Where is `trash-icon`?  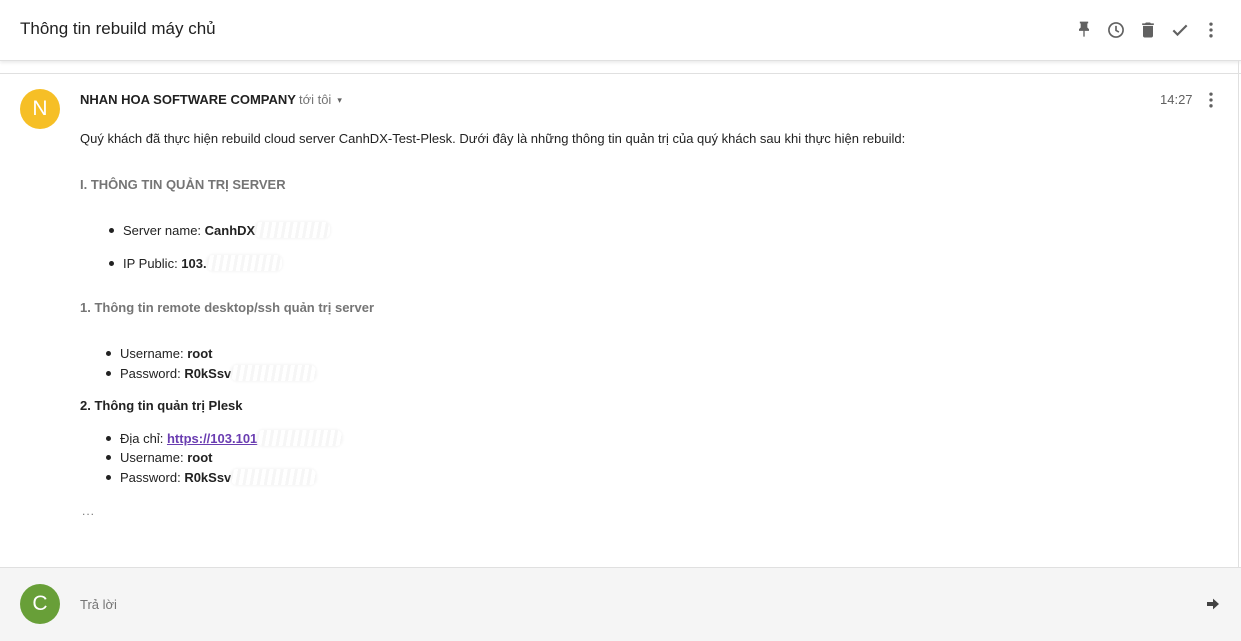
trash-icon is located at coordinates (1148, 30).